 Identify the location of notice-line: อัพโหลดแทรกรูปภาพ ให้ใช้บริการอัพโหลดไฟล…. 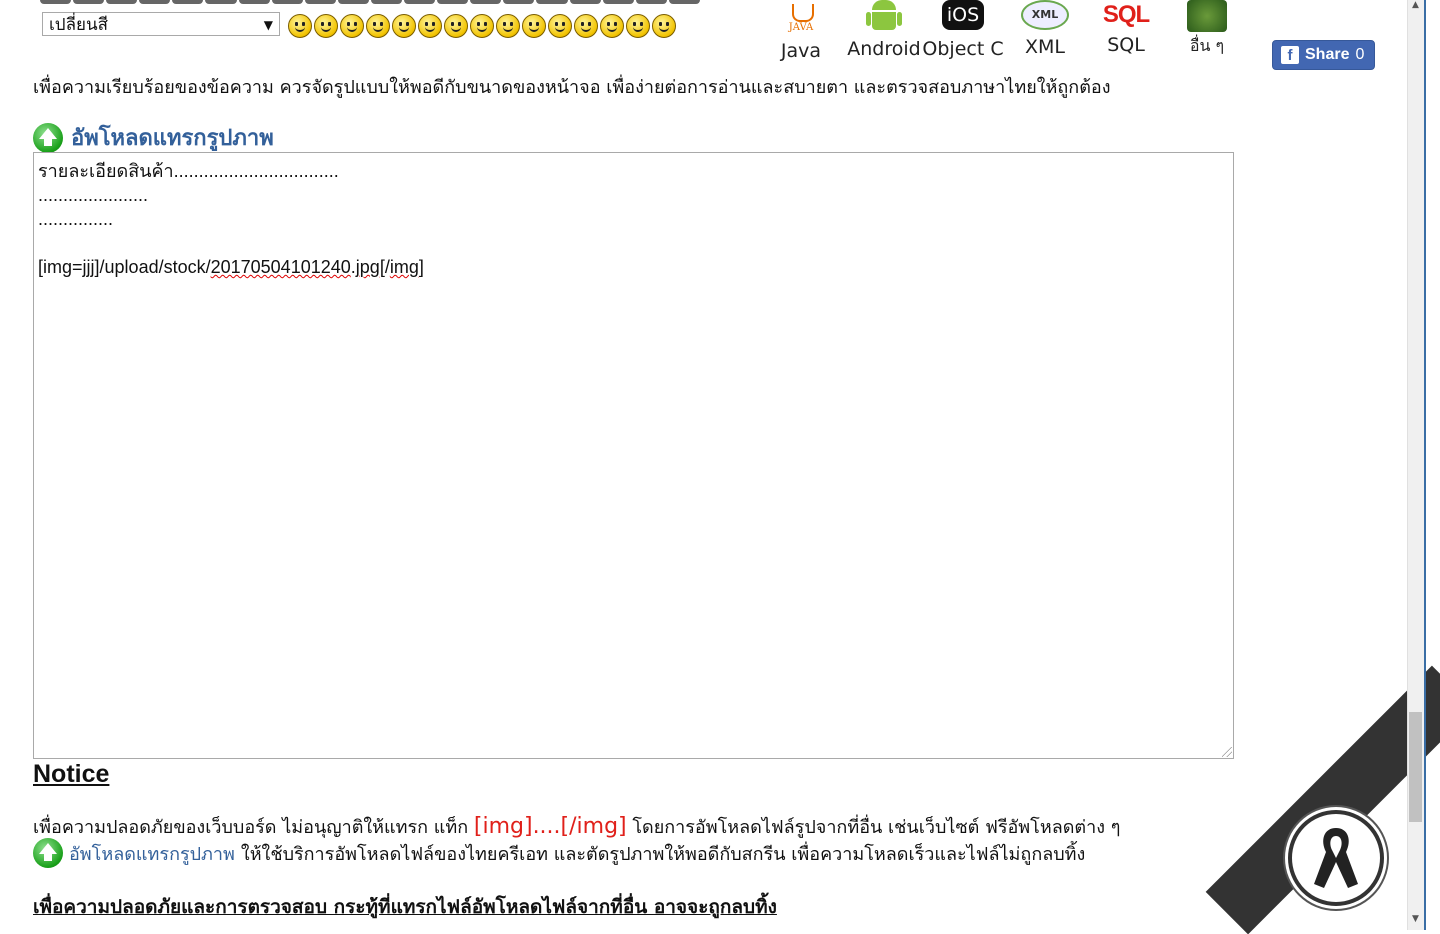
(559, 853).